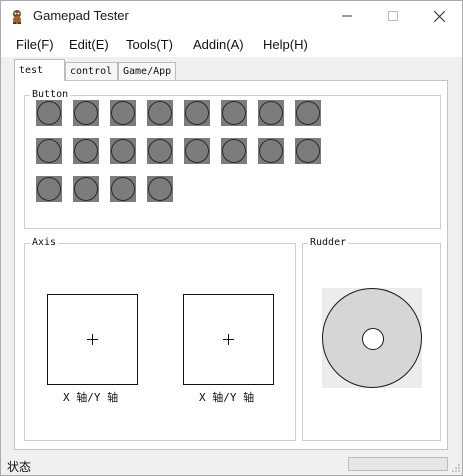 This screenshot has height=476, width=463. I want to click on rudder-indicator, so click(373, 339).